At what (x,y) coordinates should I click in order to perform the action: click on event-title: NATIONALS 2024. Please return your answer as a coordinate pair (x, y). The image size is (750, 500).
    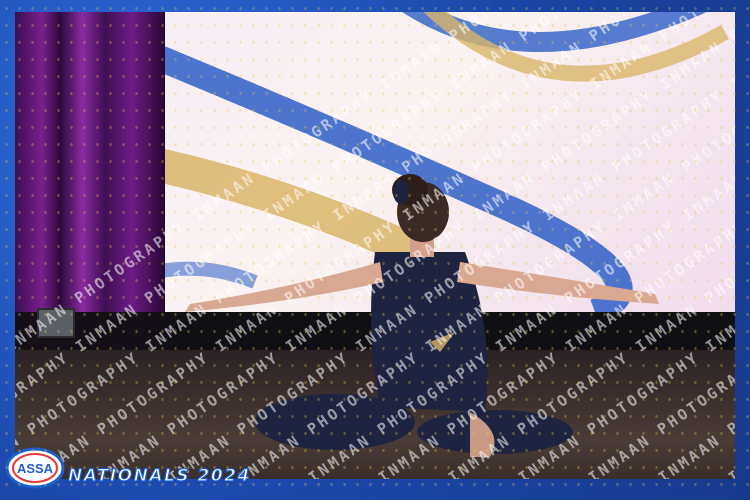
    Looking at the image, I should click on (159, 475).